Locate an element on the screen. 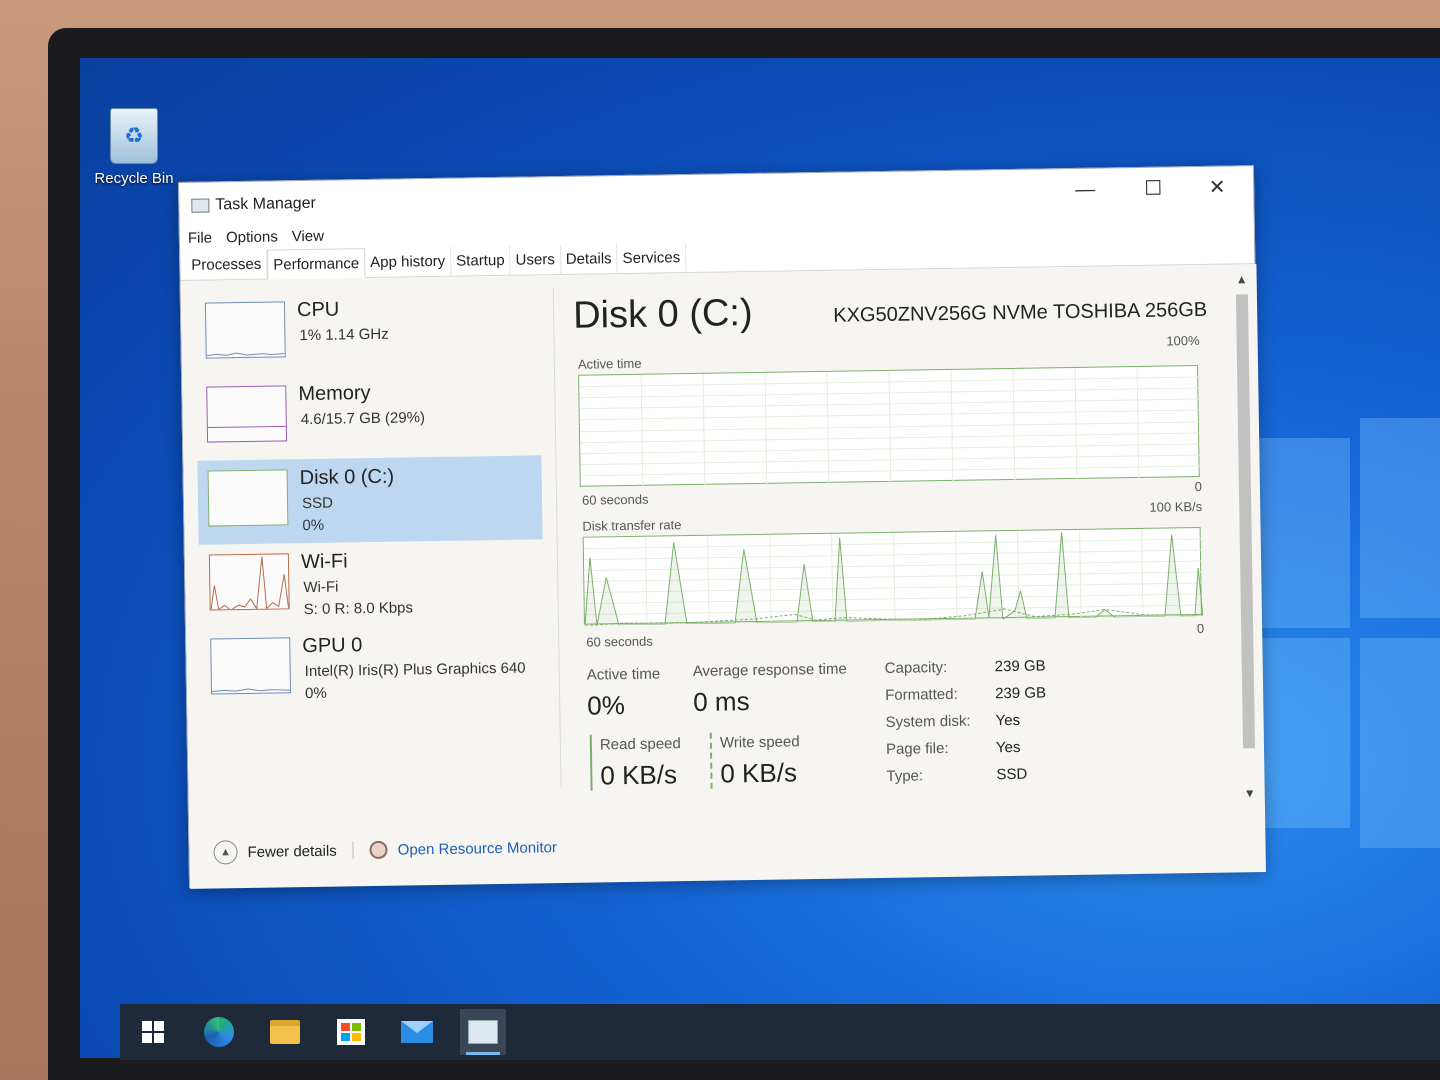  sidebar-item-wifi: Wi-Fi Wi-Fi S: 0 R: 8.0 Kbps is located at coordinates (371, 583).